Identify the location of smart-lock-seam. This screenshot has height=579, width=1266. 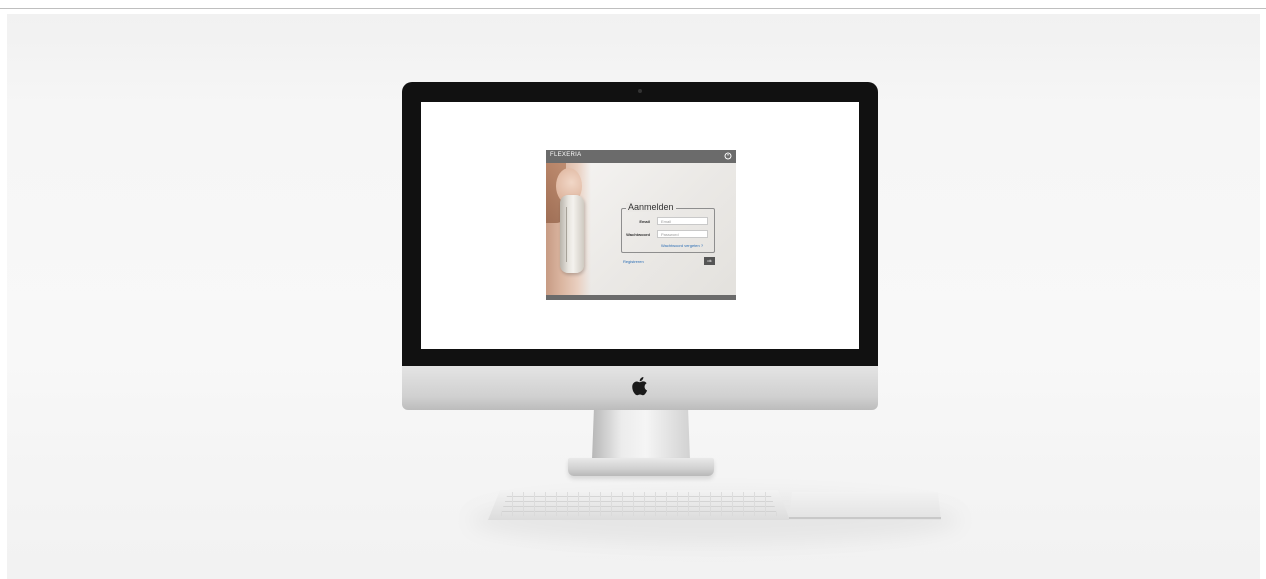
(566, 234).